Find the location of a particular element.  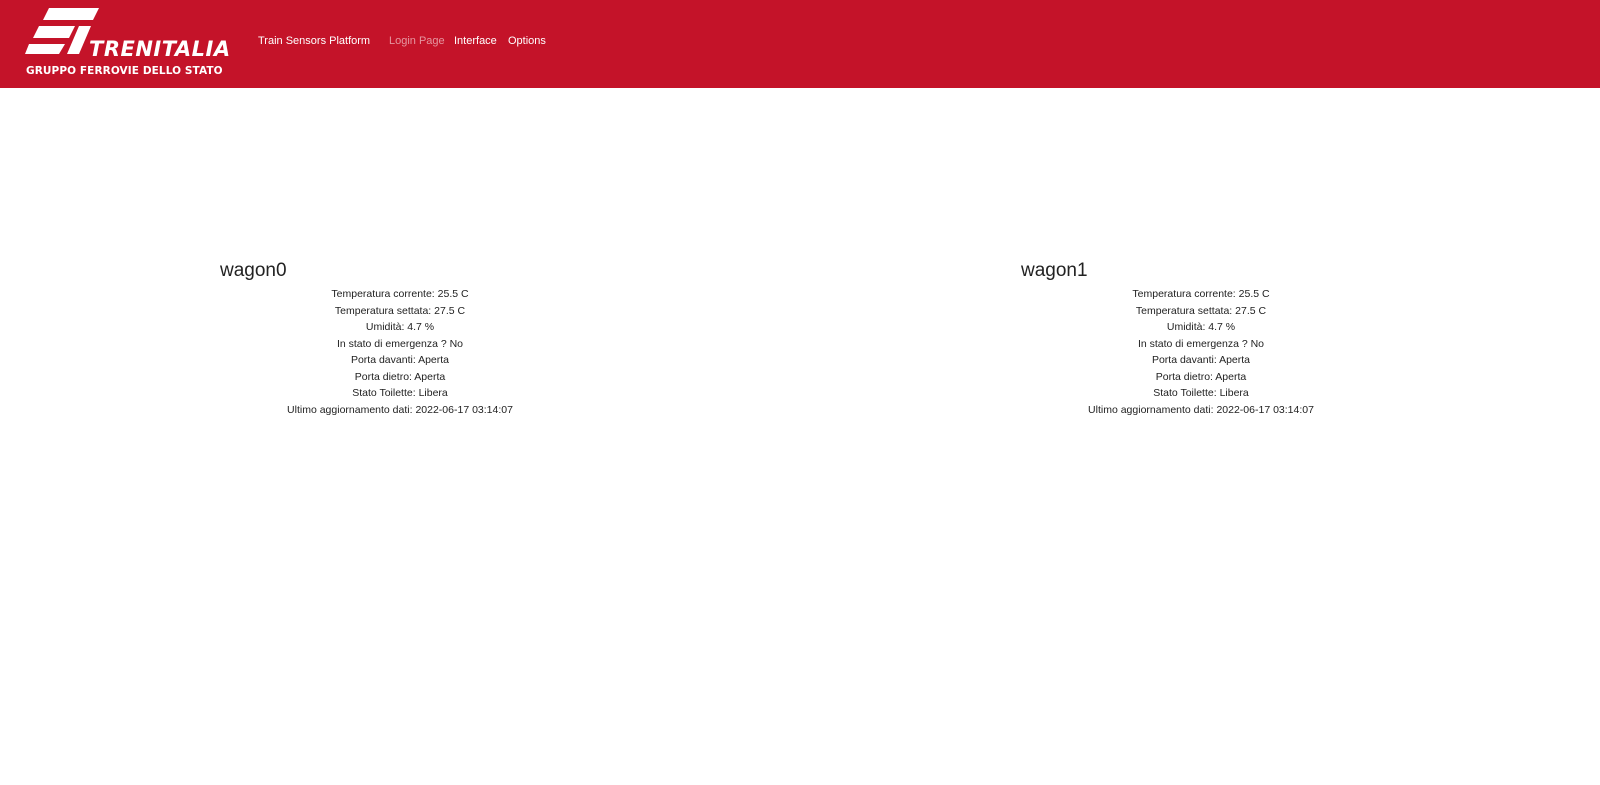

nav-options: Options is located at coordinates (527, 41).